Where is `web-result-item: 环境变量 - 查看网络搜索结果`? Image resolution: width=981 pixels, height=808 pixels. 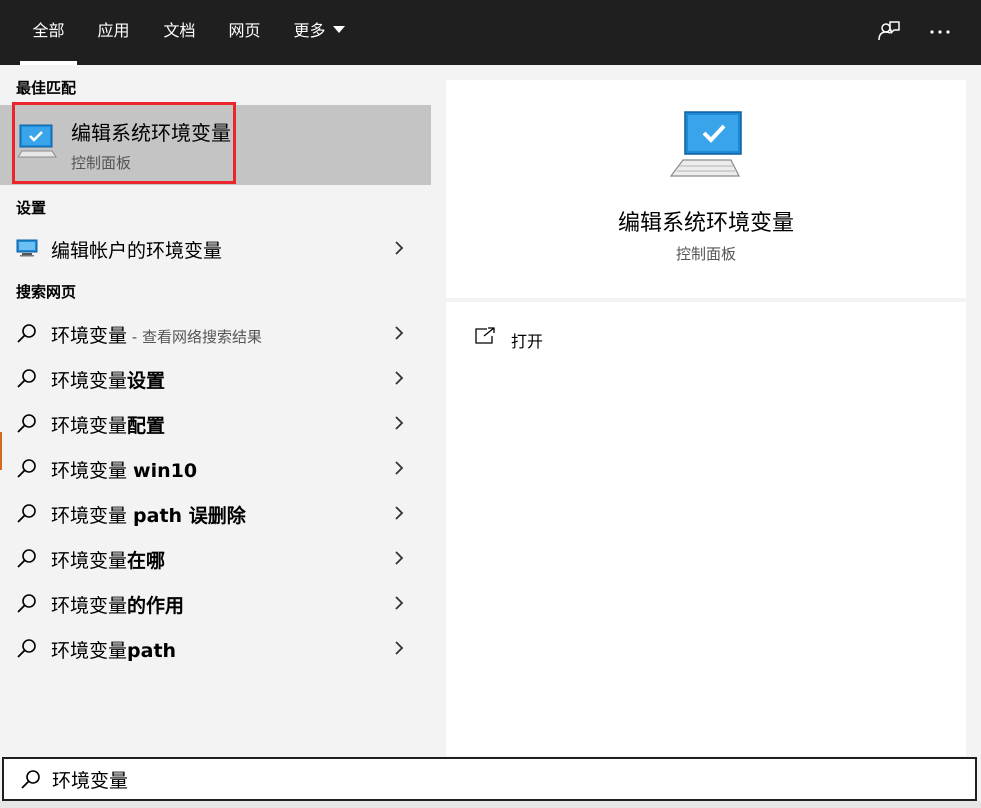 web-result-item: 环境变量 - 查看网络搜索结果 is located at coordinates (215, 333).